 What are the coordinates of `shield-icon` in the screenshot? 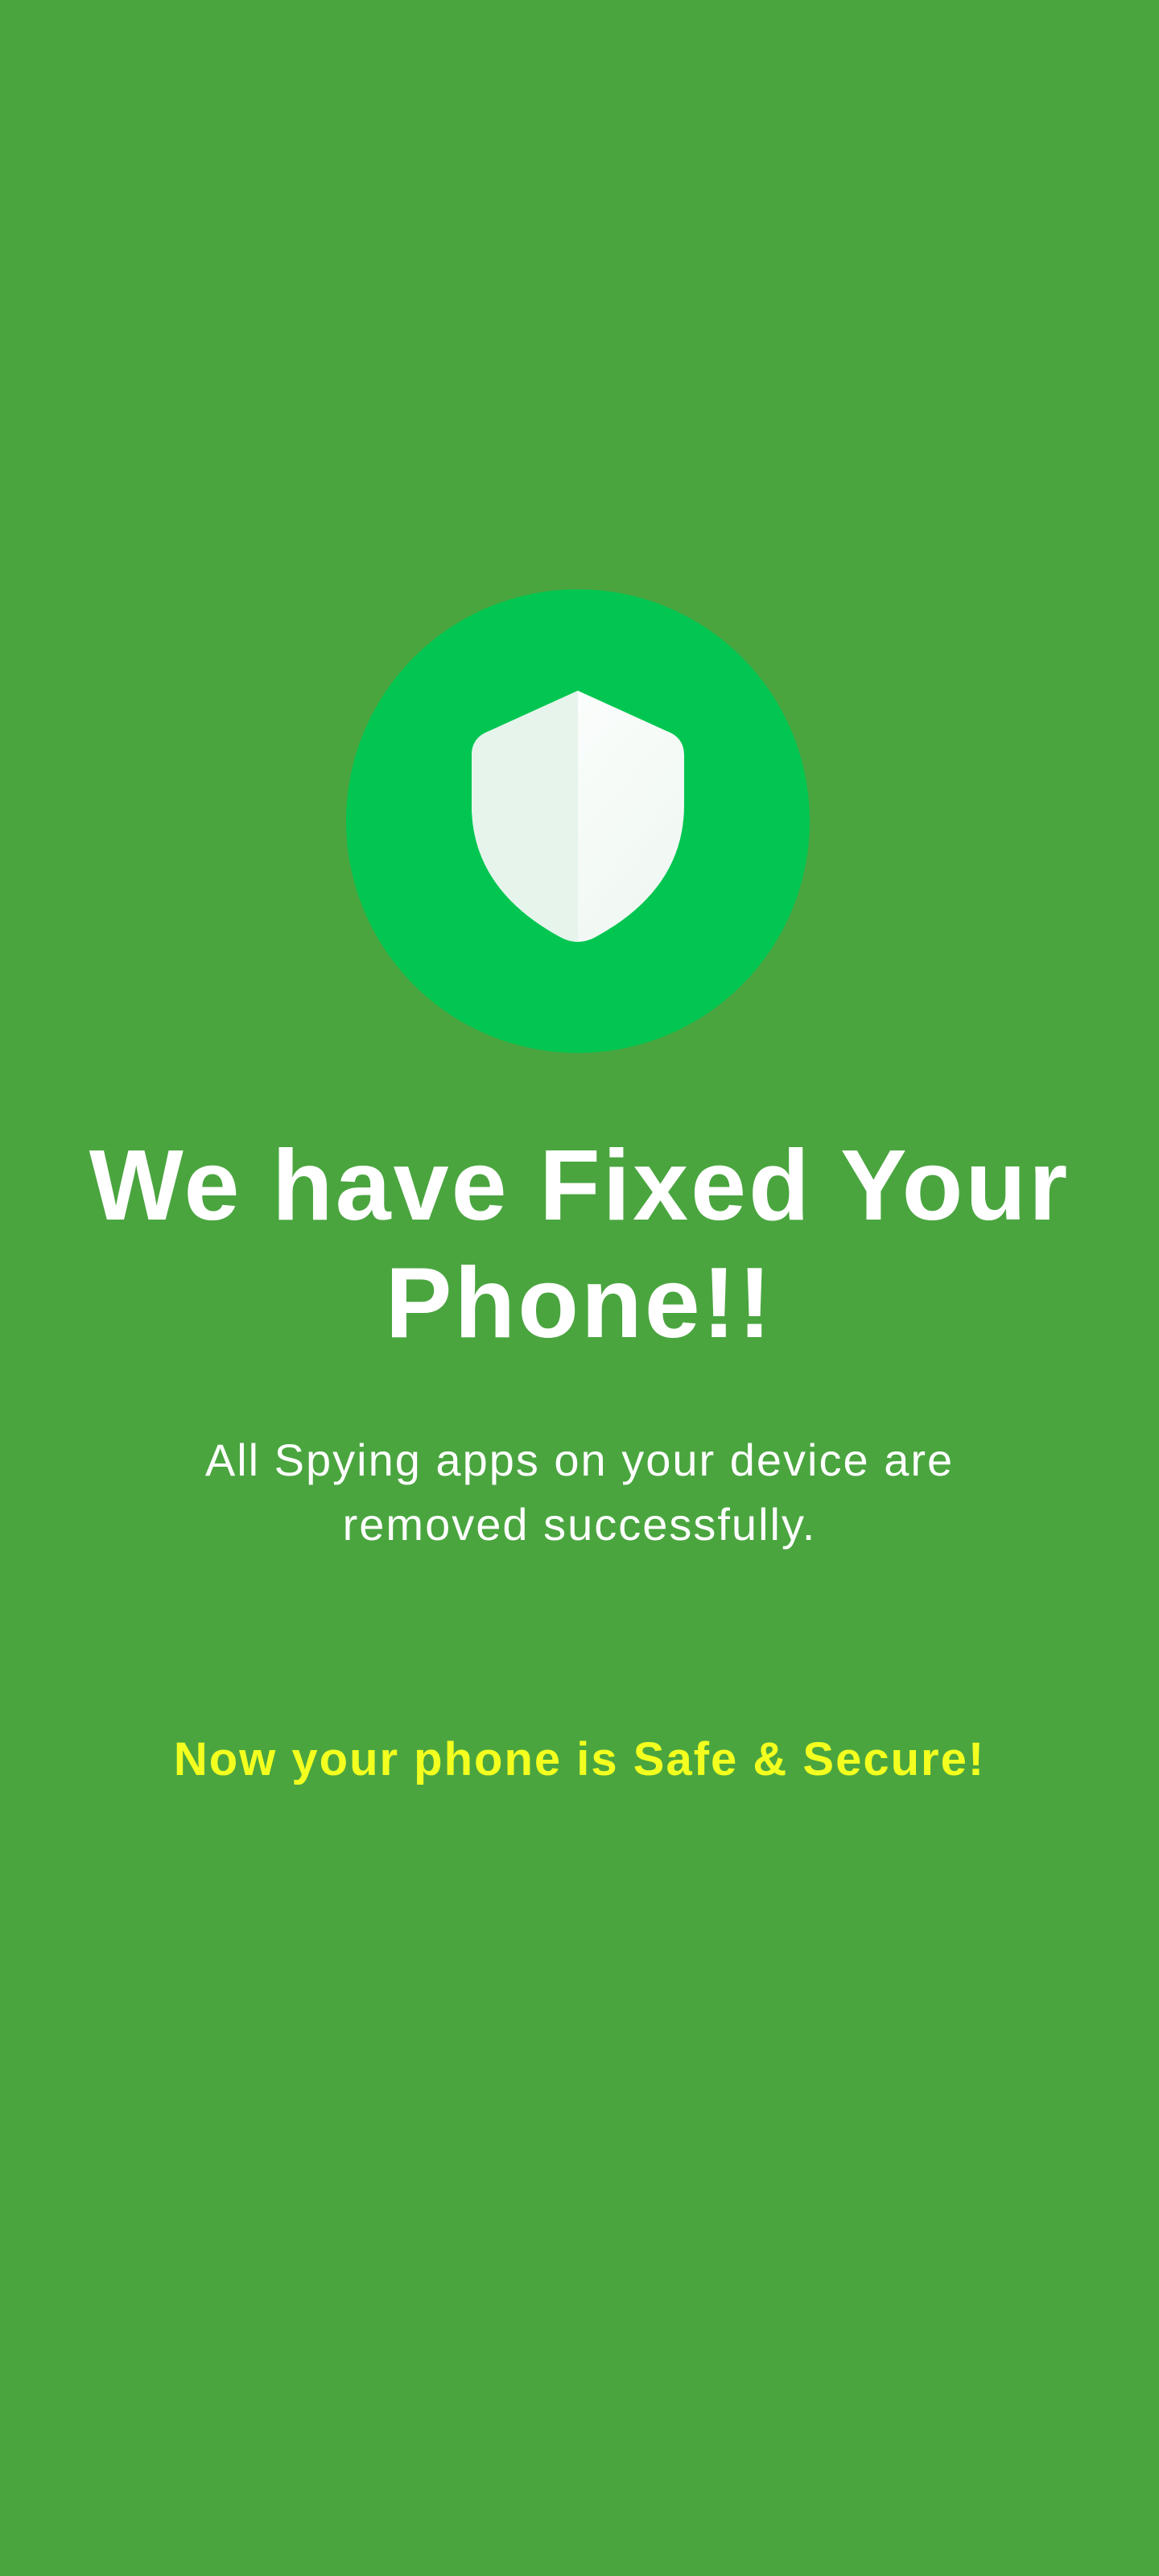 It's located at (578, 816).